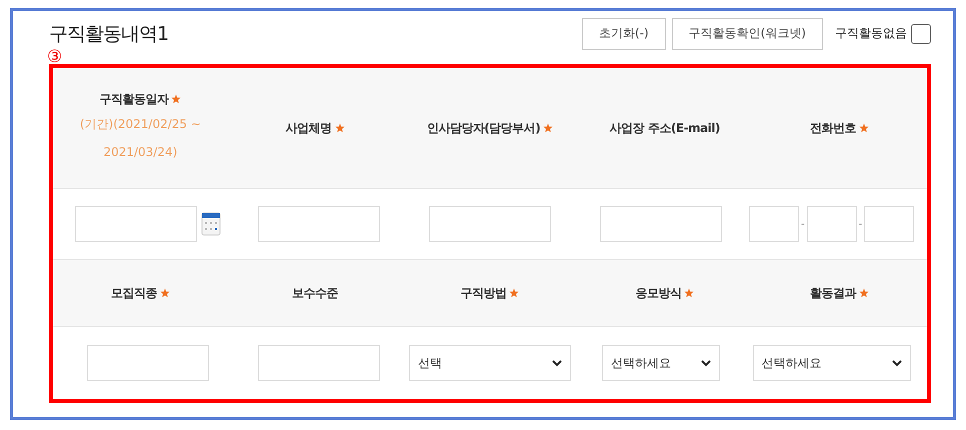  Describe the element at coordinates (315, 293) in the screenshot. I see `column-label: 보수수준` at that location.